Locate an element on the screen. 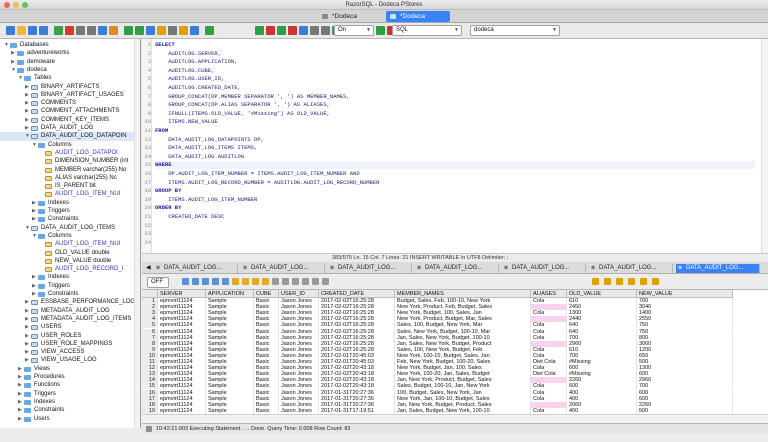 This screenshot has height=442, width=768. sort-icon is located at coordinates (235, 281).